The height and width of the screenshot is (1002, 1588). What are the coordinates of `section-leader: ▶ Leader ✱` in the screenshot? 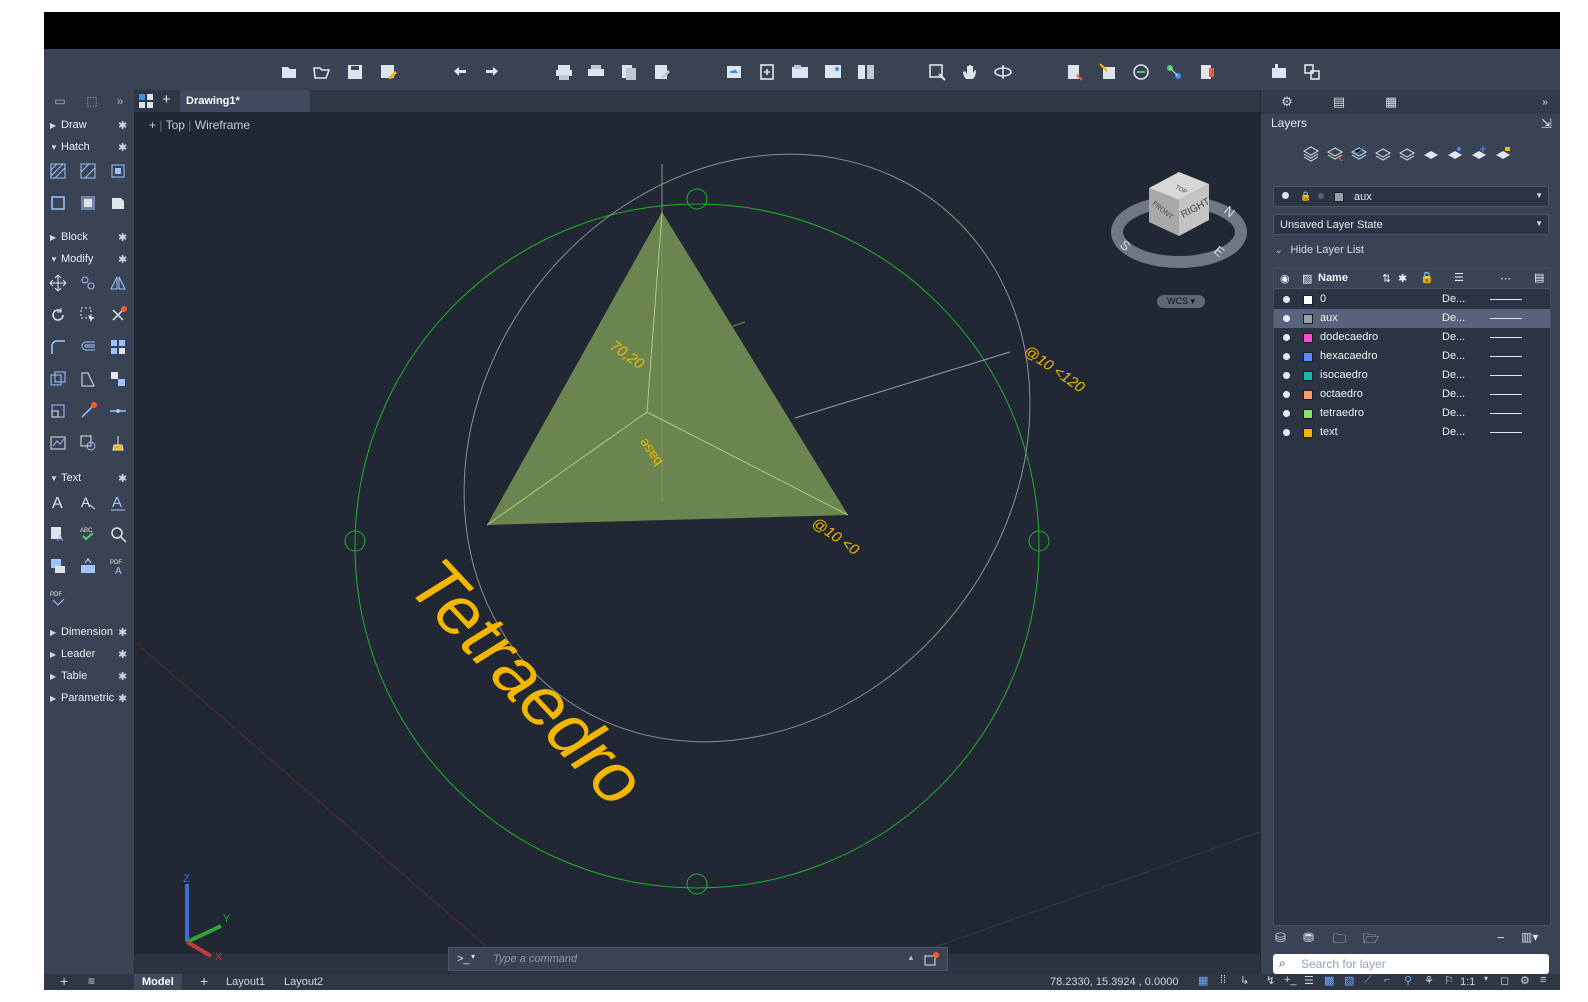 It's located at (89, 655).